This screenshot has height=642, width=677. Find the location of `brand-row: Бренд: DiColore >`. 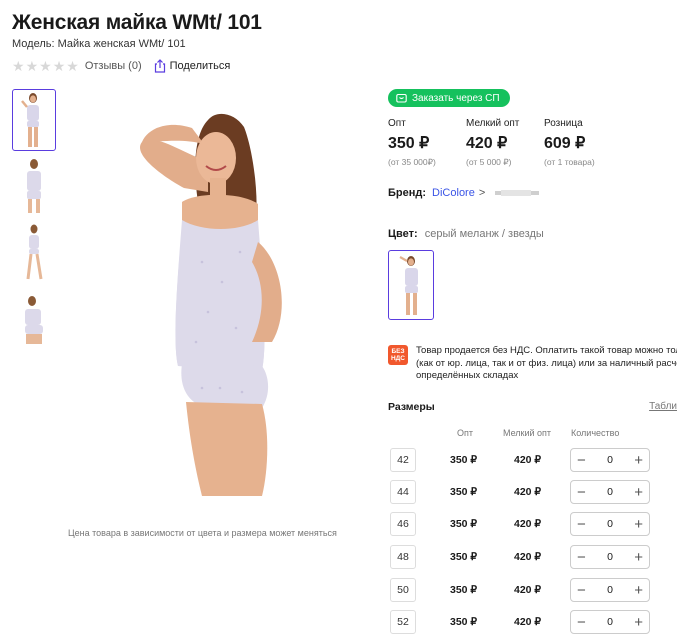

brand-row: Бренд: DiColore > is located at coordinates (464, 193).